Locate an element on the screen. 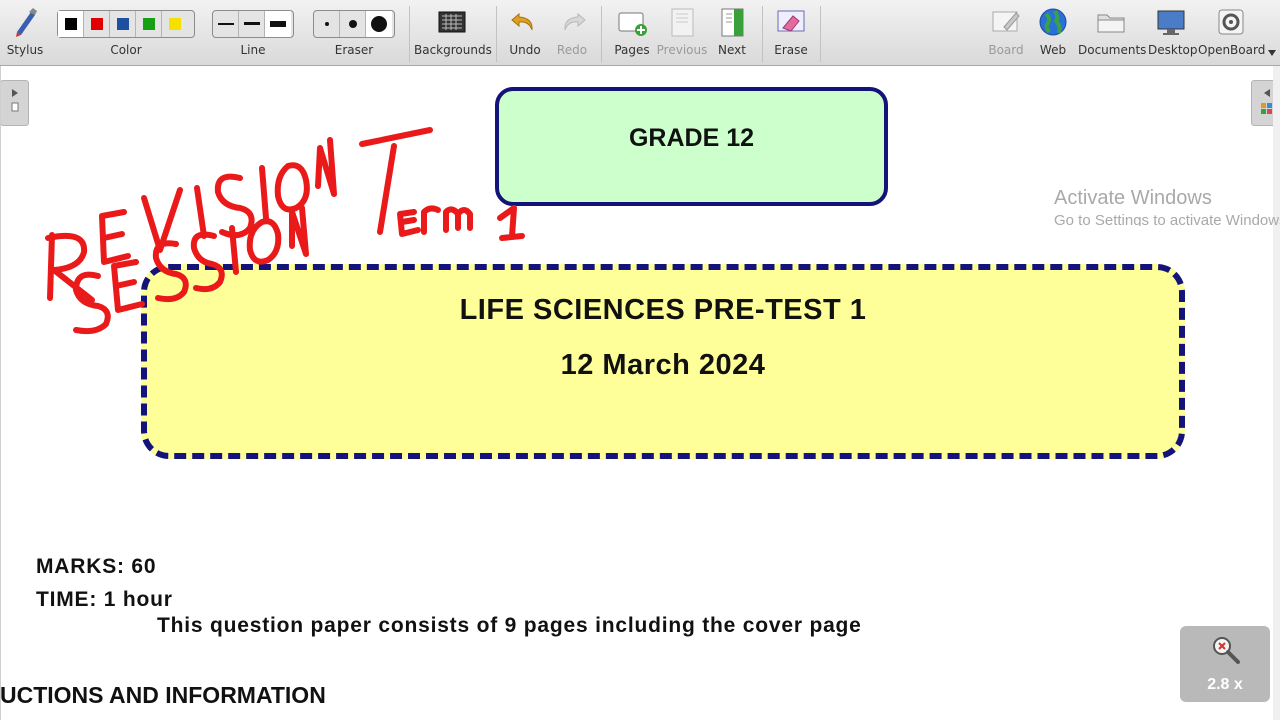 This screenshot has width=1280, height=720. ink-annotation-layer is located at coordinates (285, 231).